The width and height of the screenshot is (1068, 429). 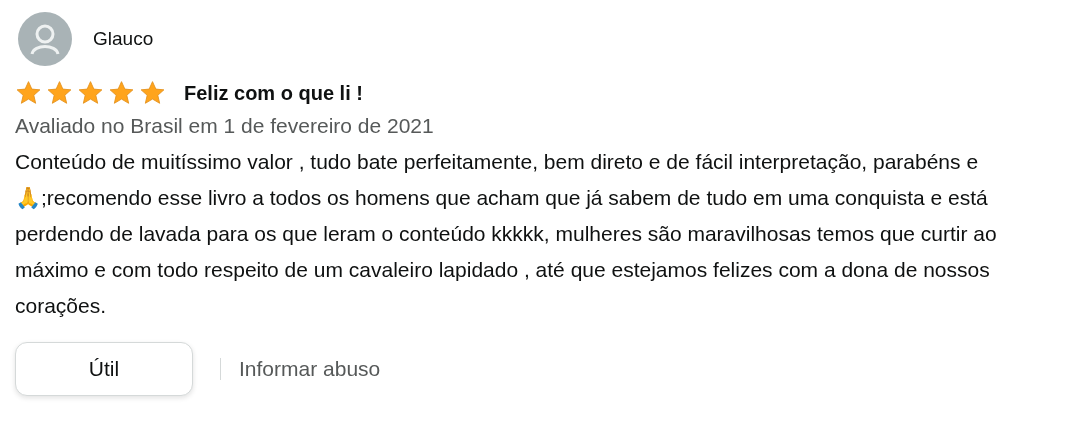 I want to click on reviewer-name: Glauco, so click(x=123, y=38).